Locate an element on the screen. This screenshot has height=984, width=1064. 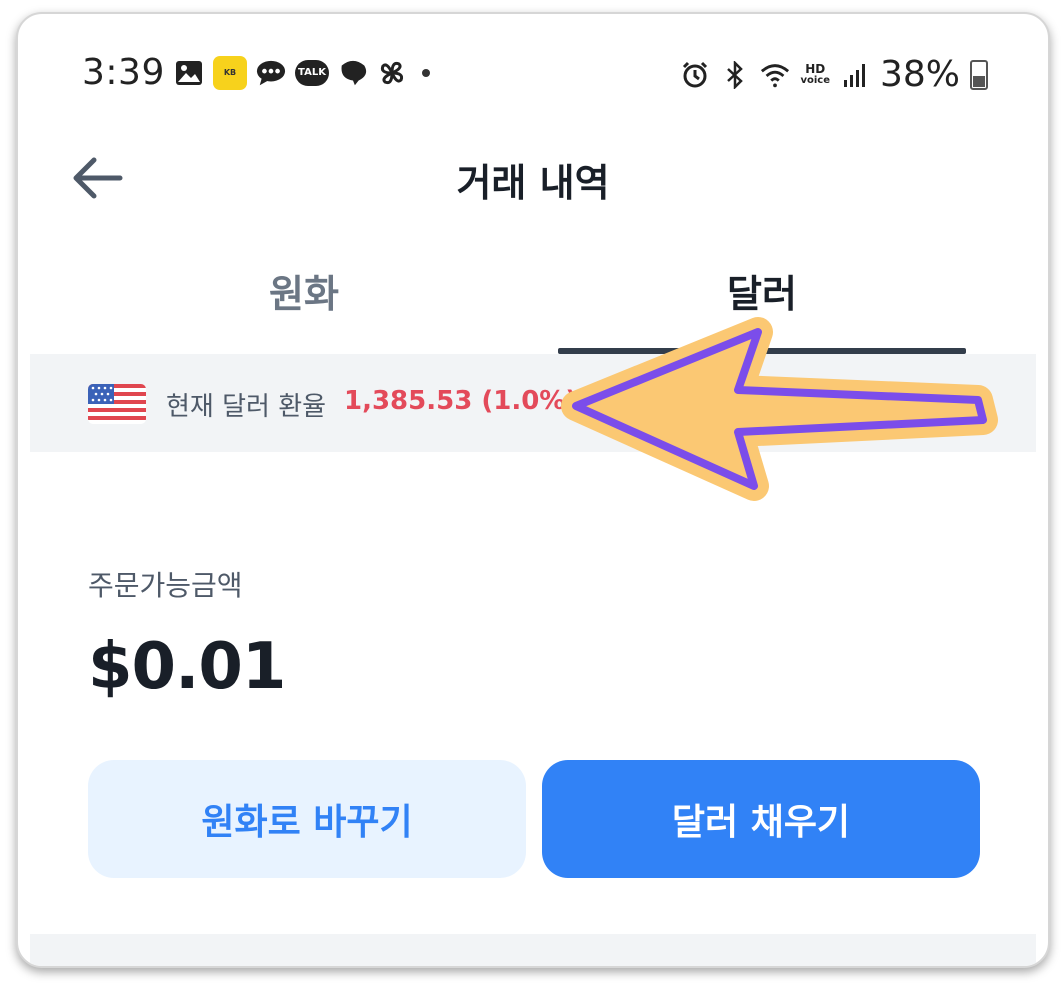
app-header: 거래 내역 is located at coordinates (533, 174).